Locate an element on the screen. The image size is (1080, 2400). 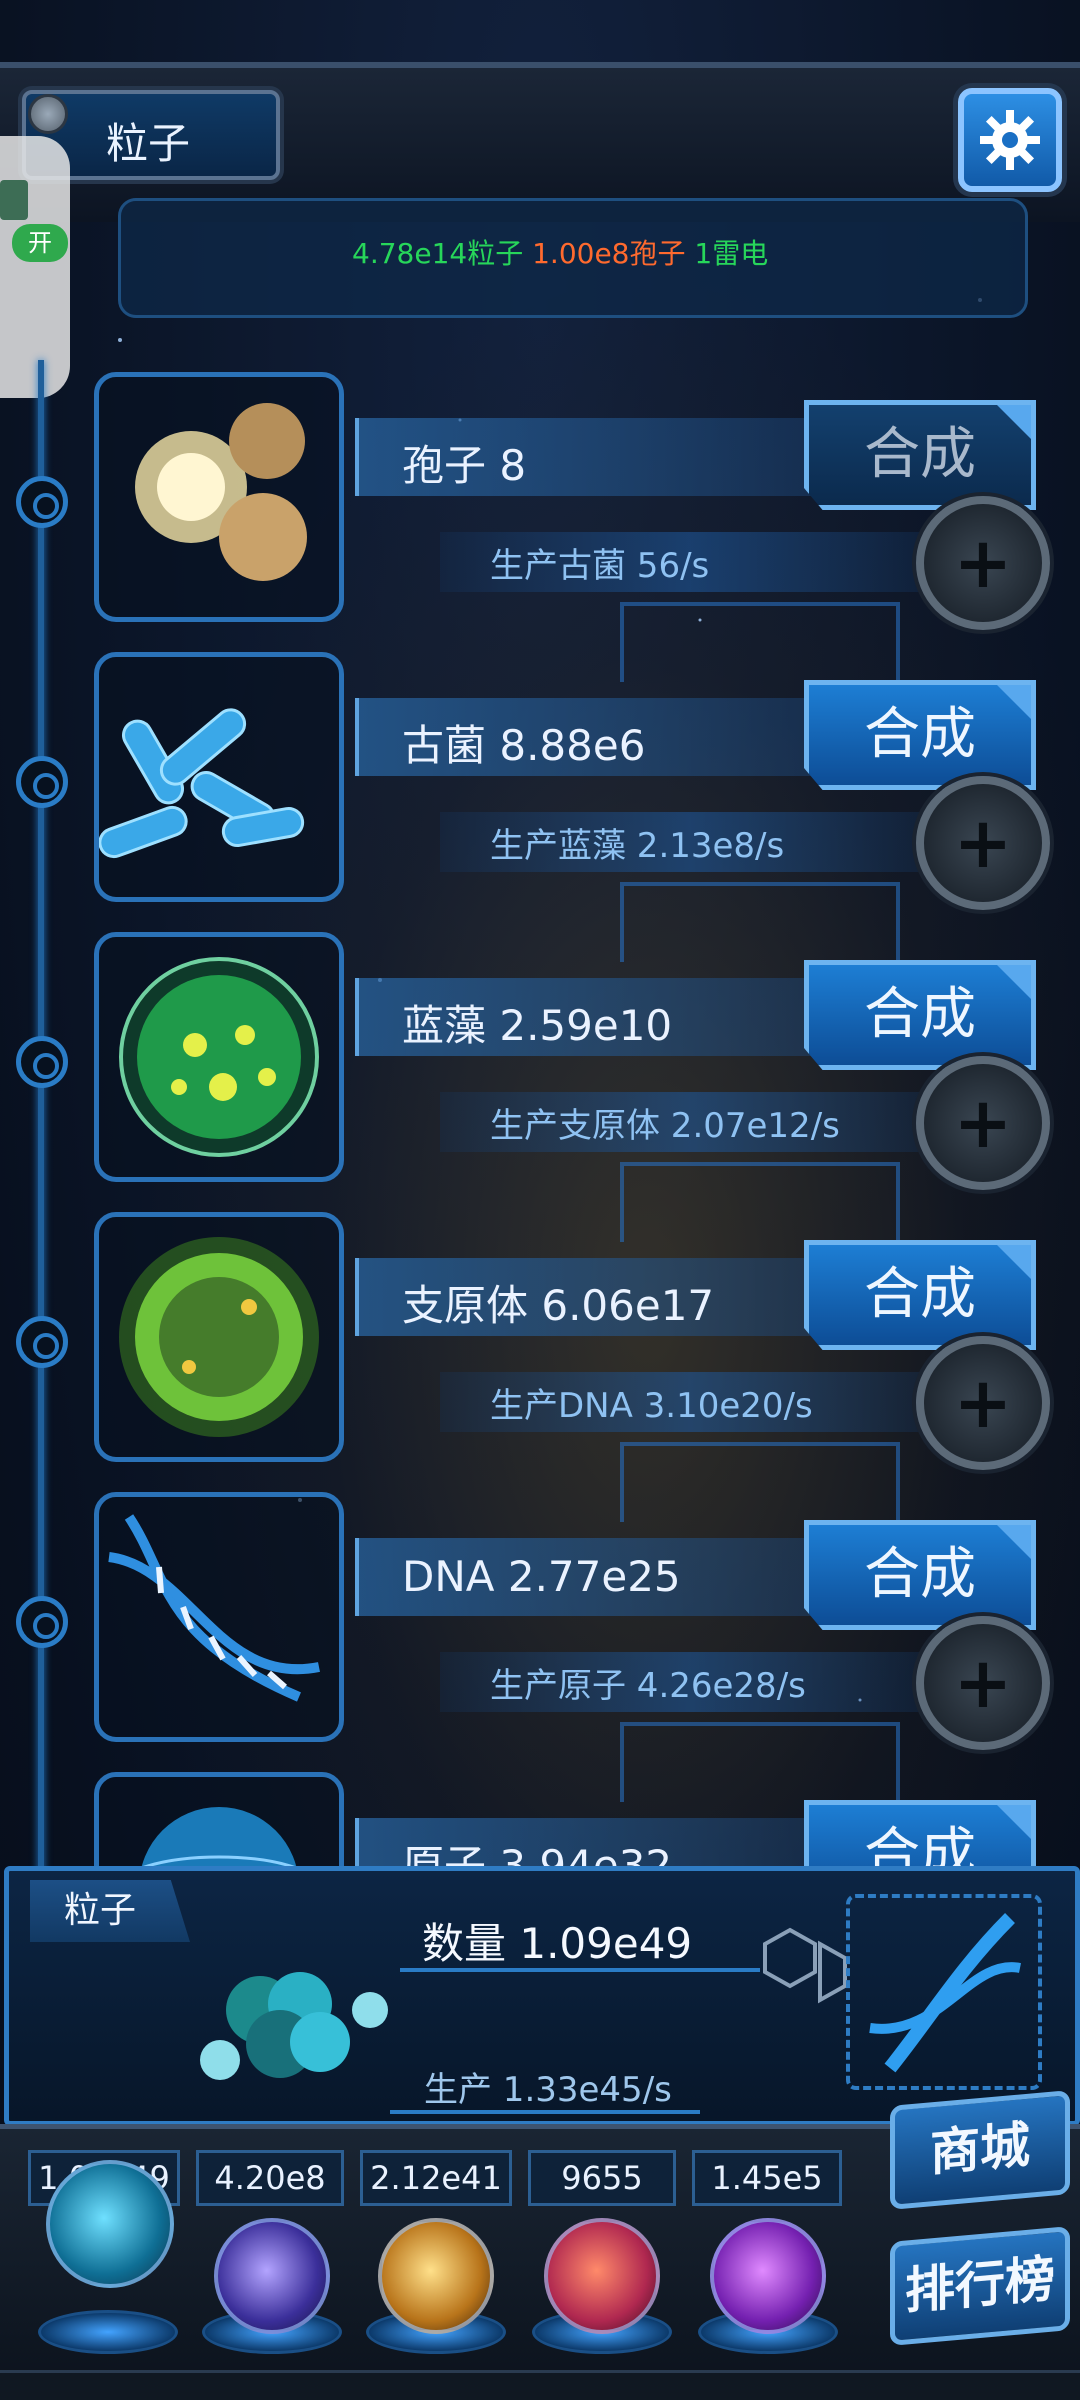
item-production: 生产支原体 2.07e12/s is located at coordinates (665, 1126).